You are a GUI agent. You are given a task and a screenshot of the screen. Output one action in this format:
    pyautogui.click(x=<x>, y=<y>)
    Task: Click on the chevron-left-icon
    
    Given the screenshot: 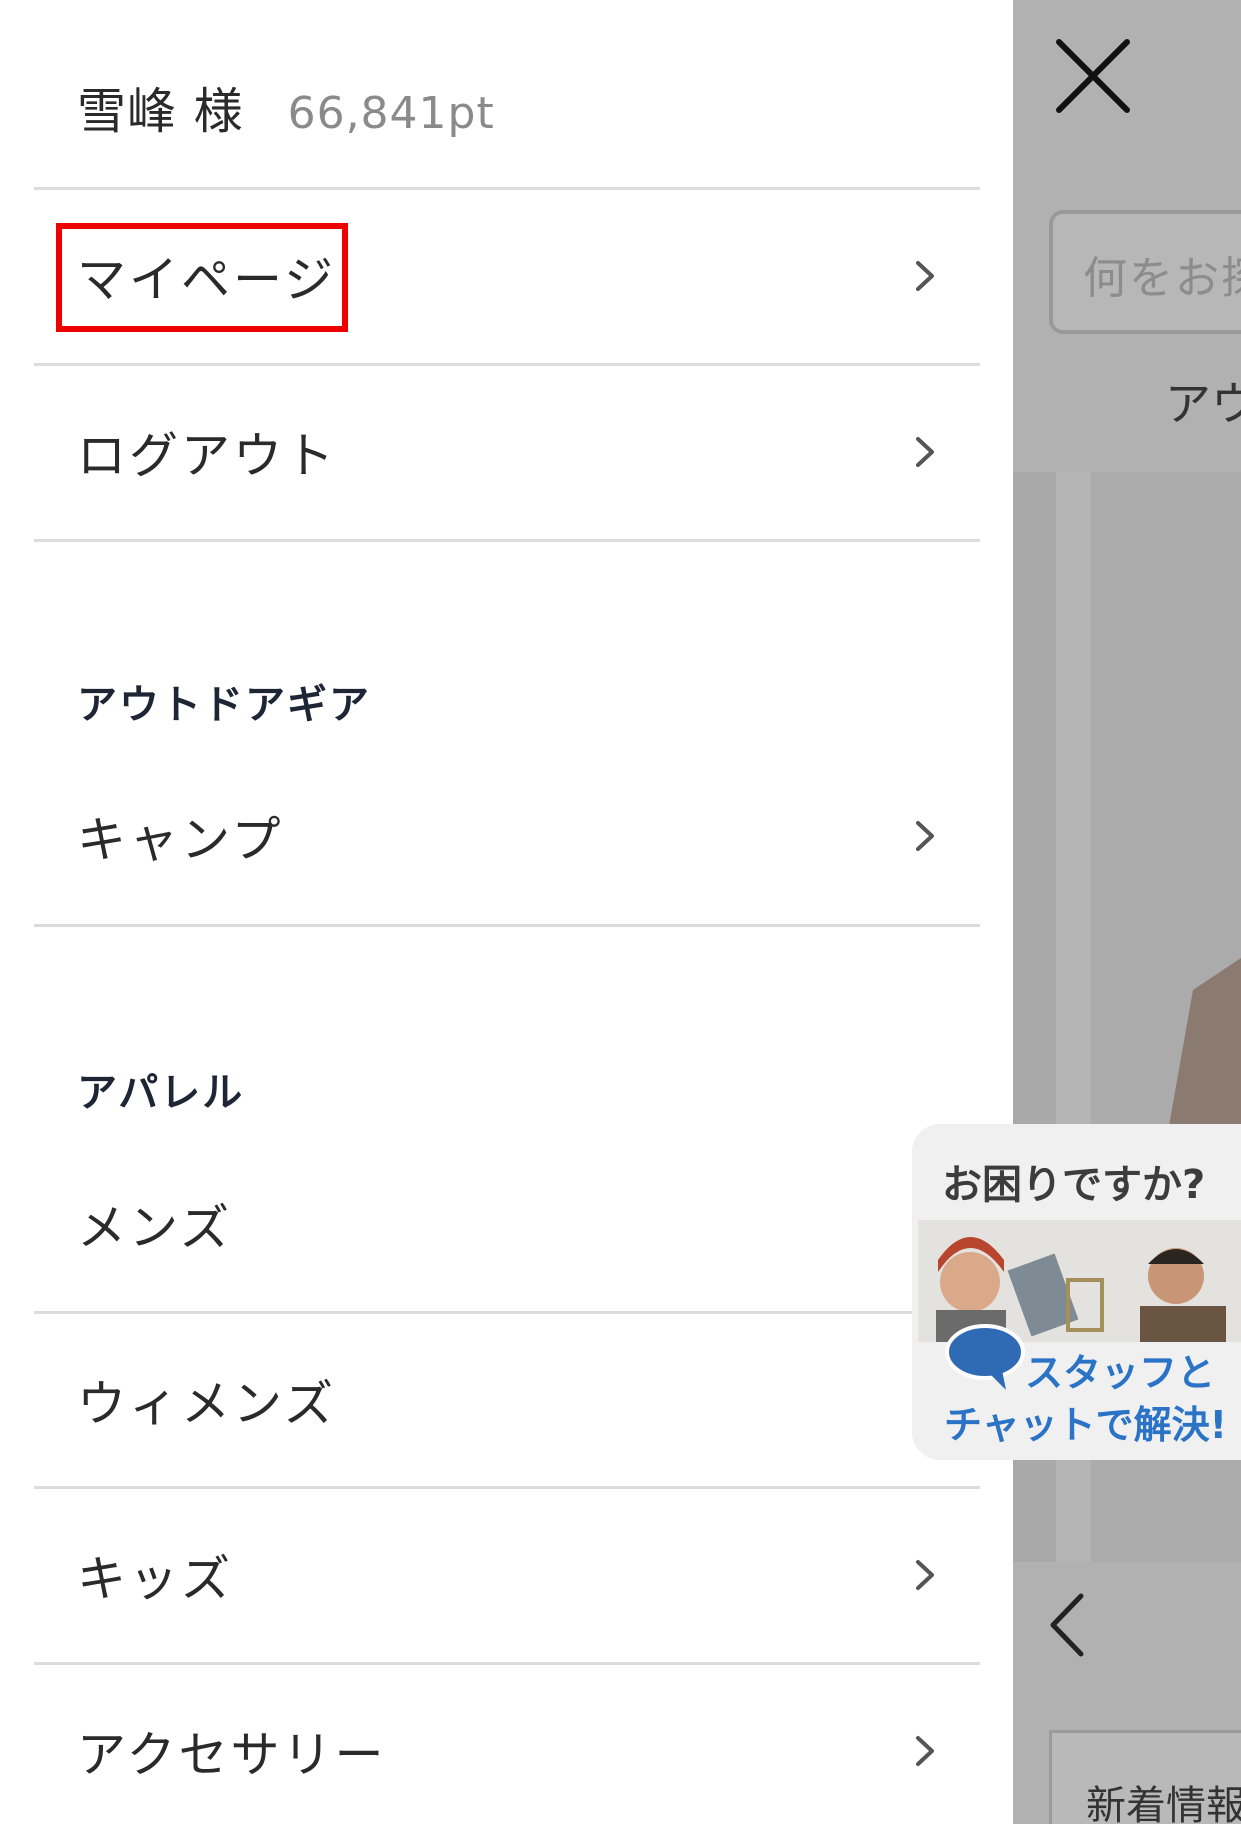 What is the action you would take?
    pyautogui.click(x=1067, y=1625)
    